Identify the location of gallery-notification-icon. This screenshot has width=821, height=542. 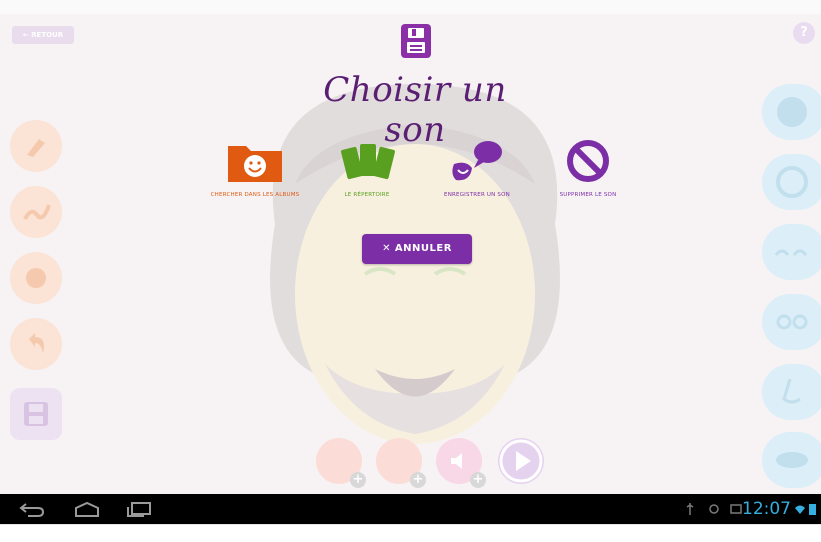
(736, 509).